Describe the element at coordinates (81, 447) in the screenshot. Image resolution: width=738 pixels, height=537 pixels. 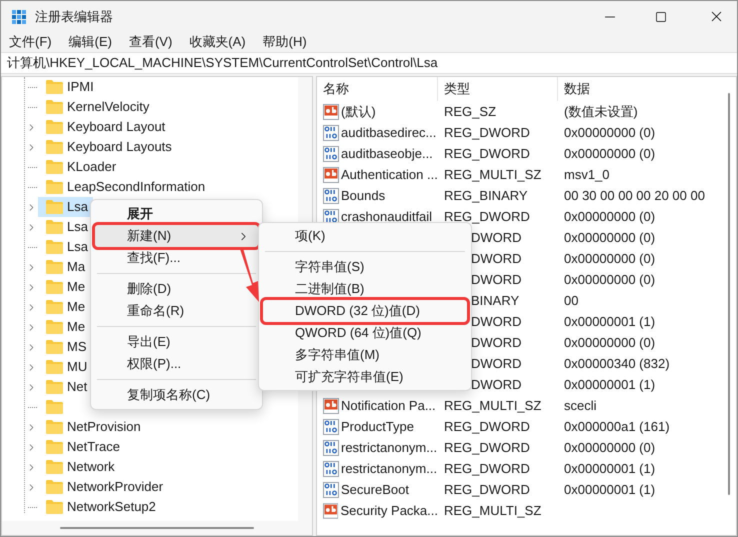
I see `tree-item: NetTrace` at that location.